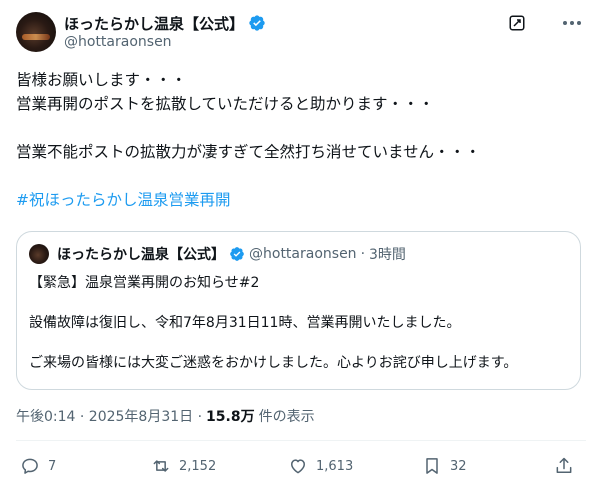 Image resolution: width=602 pixels, height=494 pixels. What do you see at coordinates (39, 254) in the screenshot?
I see `quoted-avatar` at bounding box center [39, 254].